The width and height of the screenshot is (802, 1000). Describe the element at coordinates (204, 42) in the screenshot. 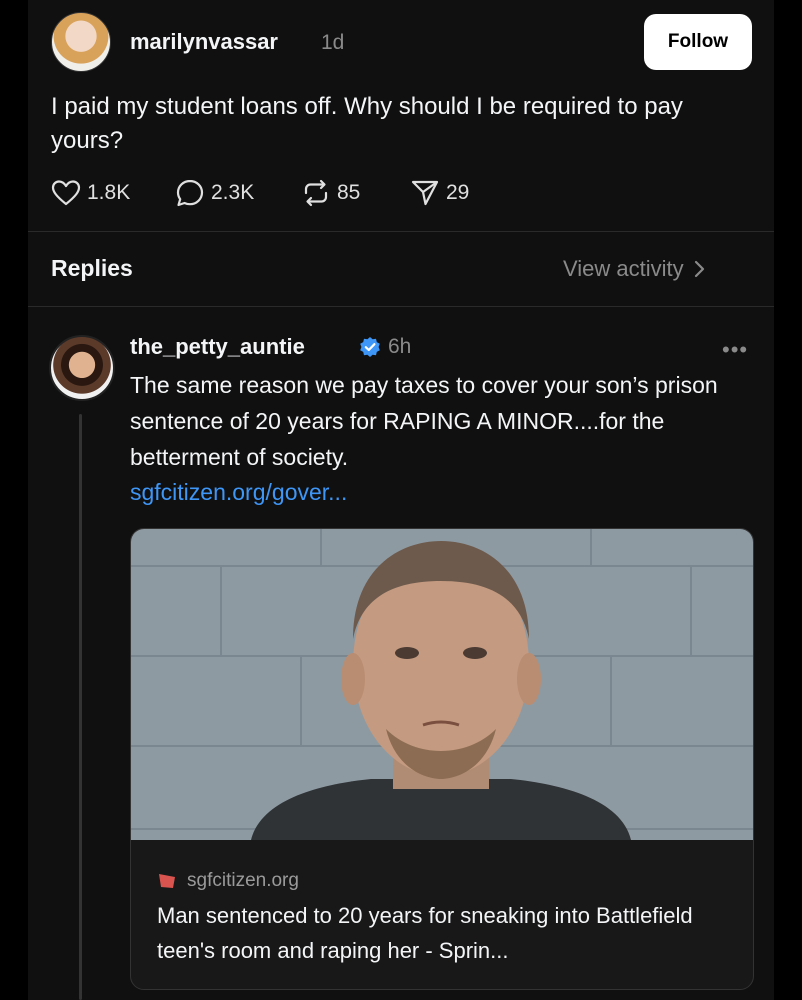

I see `op-username: marilynvassar` at that location.